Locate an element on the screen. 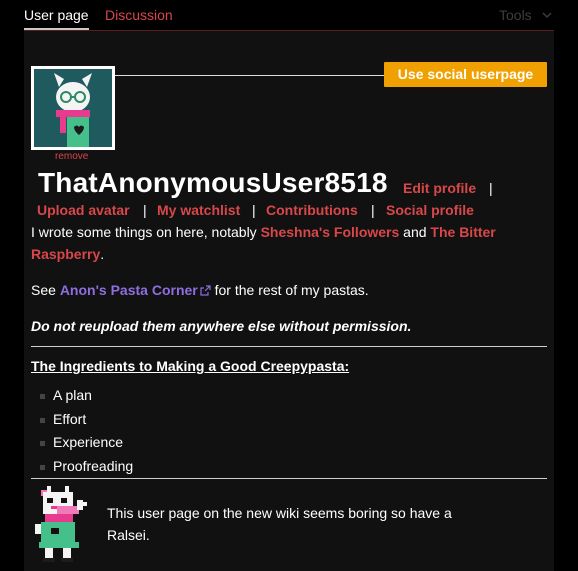  remove-avatar-link: remove is located at coordinates (71, 156).